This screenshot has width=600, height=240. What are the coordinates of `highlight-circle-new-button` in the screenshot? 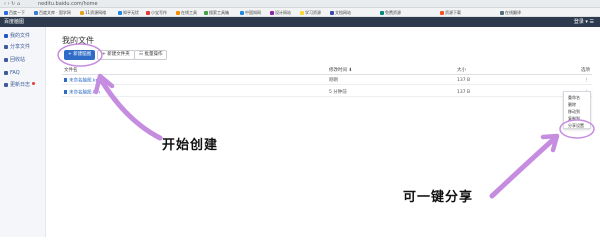 It's located at (80, 55).